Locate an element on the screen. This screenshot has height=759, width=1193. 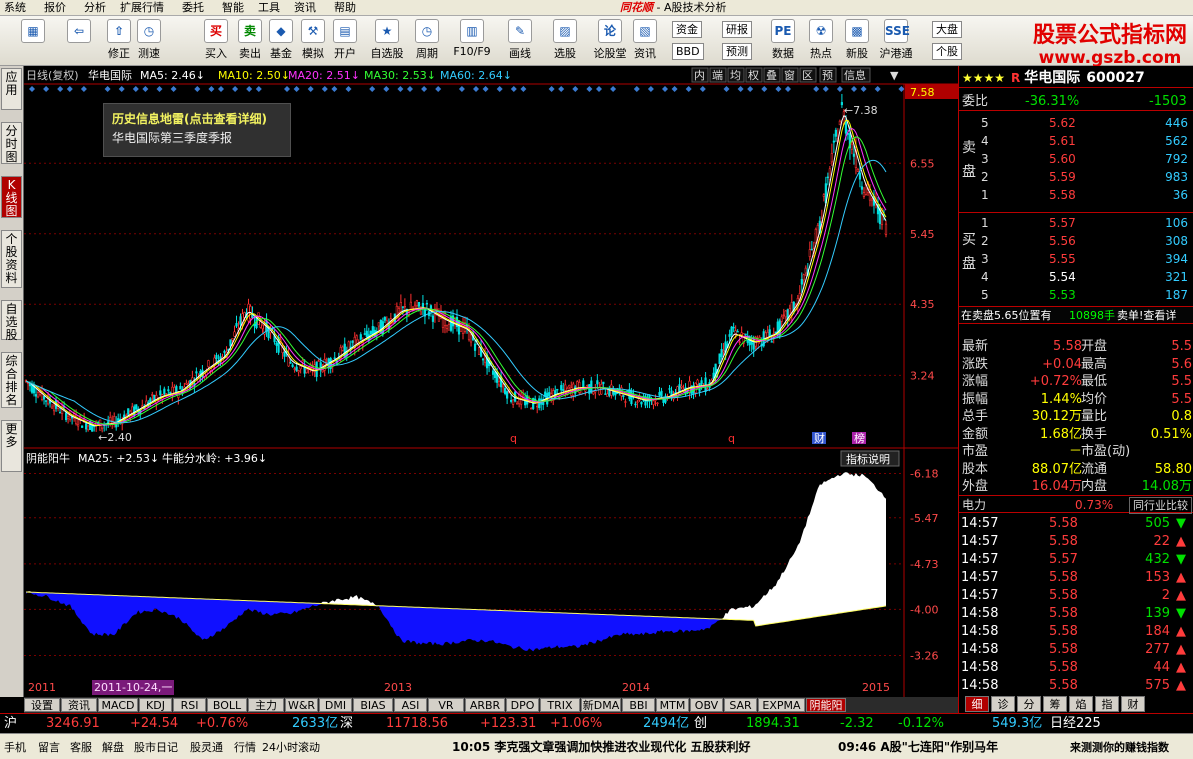
left-tab-6: 更 多 is located at coordinates (11, 446).